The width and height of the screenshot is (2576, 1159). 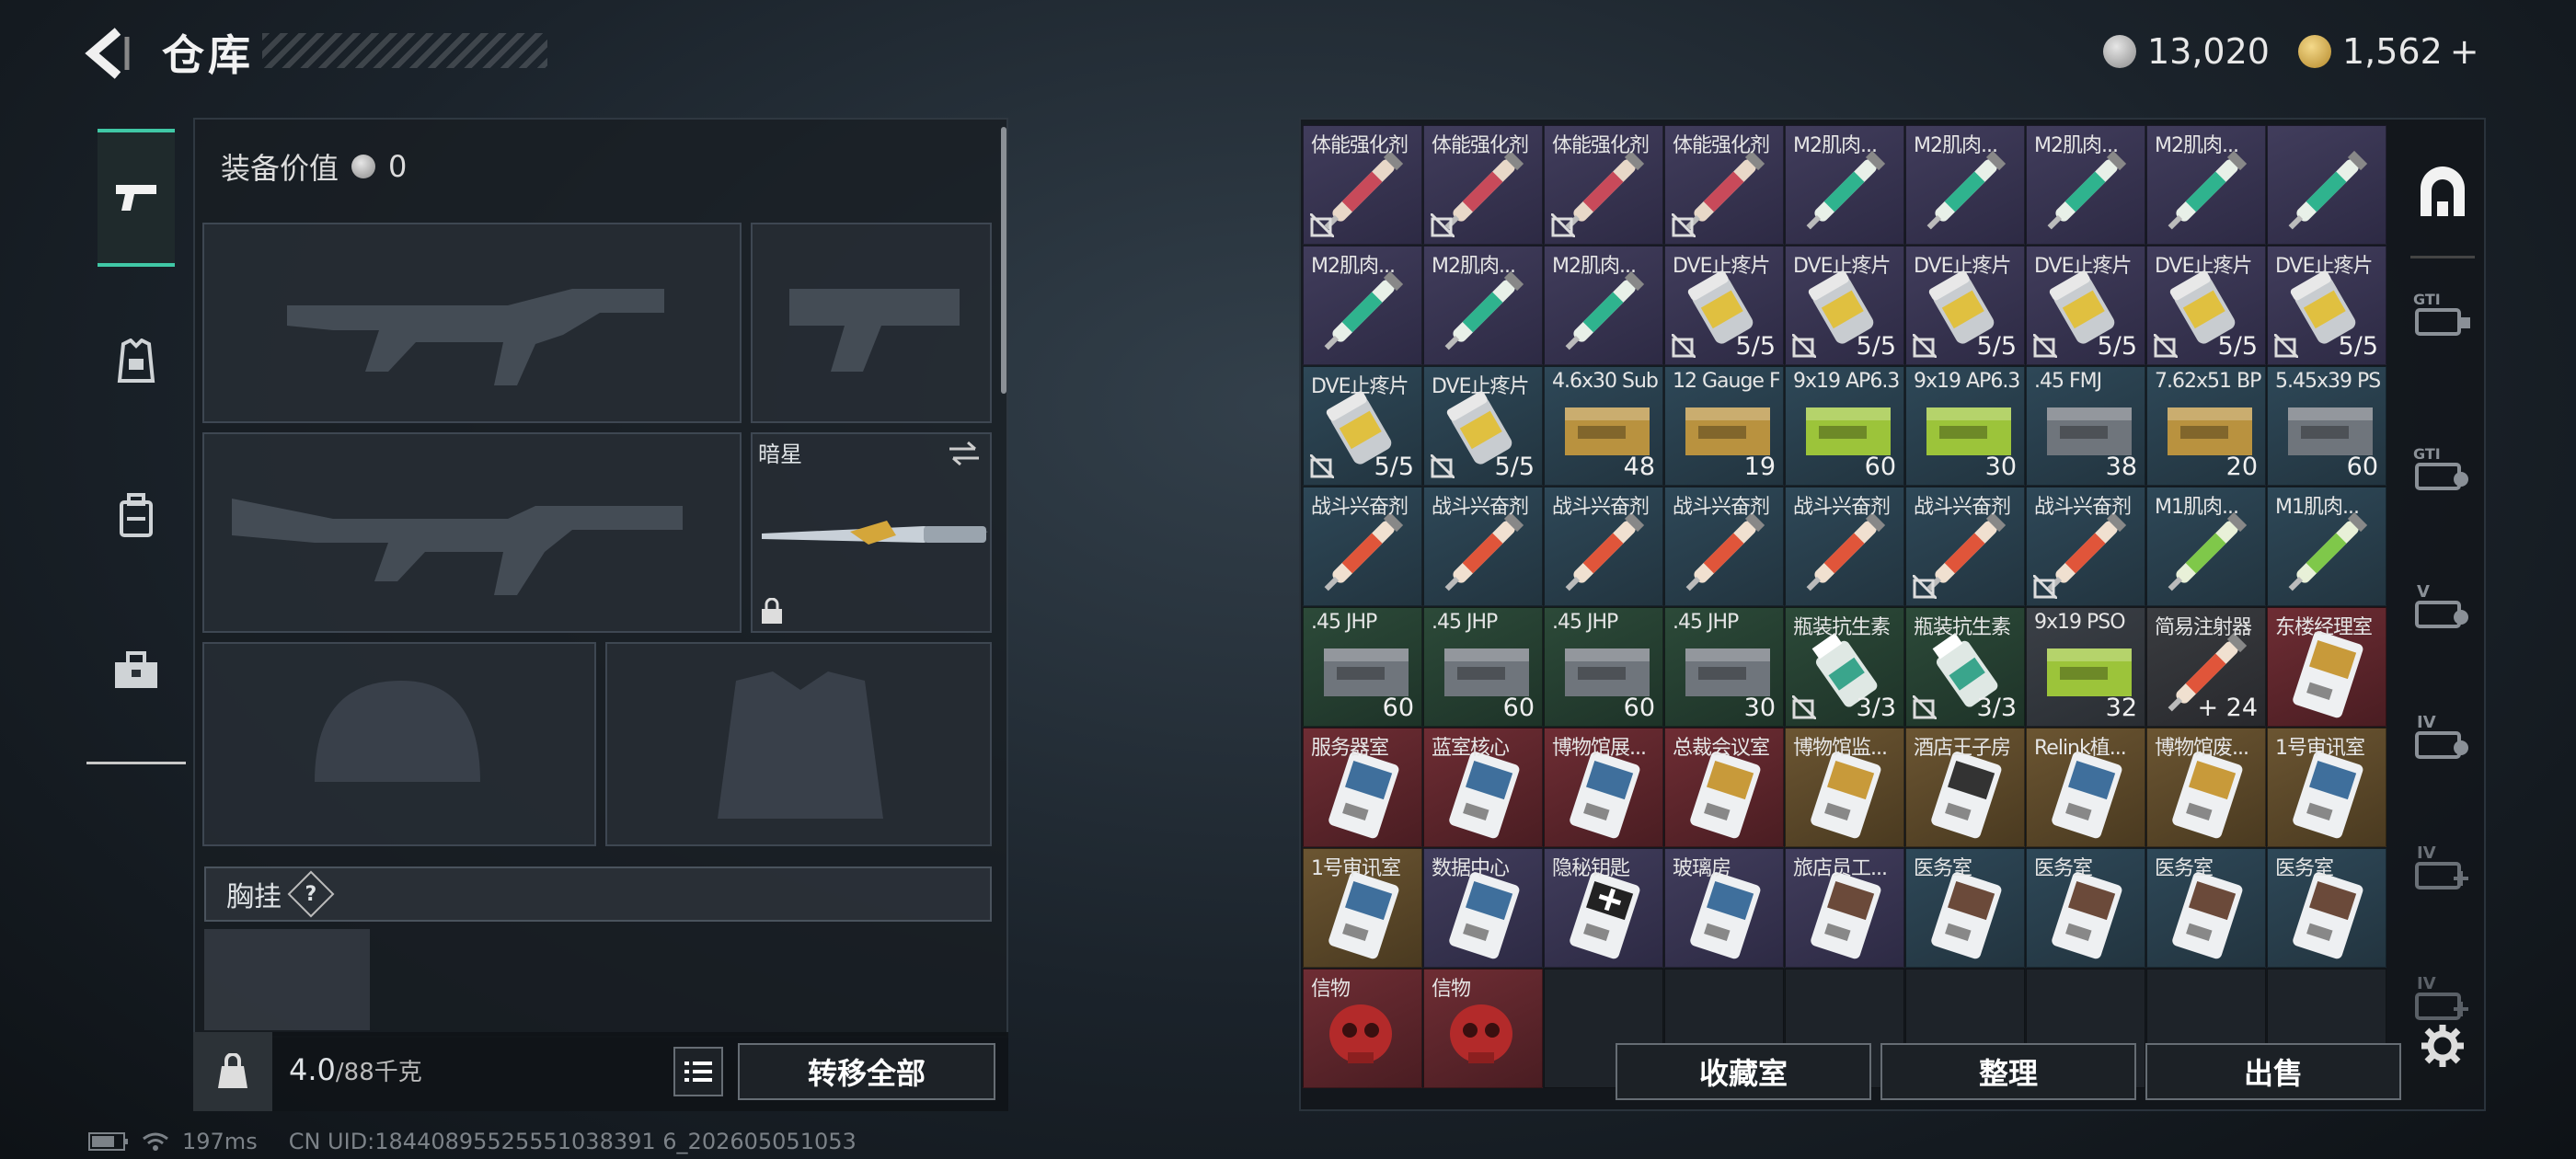 I want to click on nav-backpack, so click(x=136, y=516).